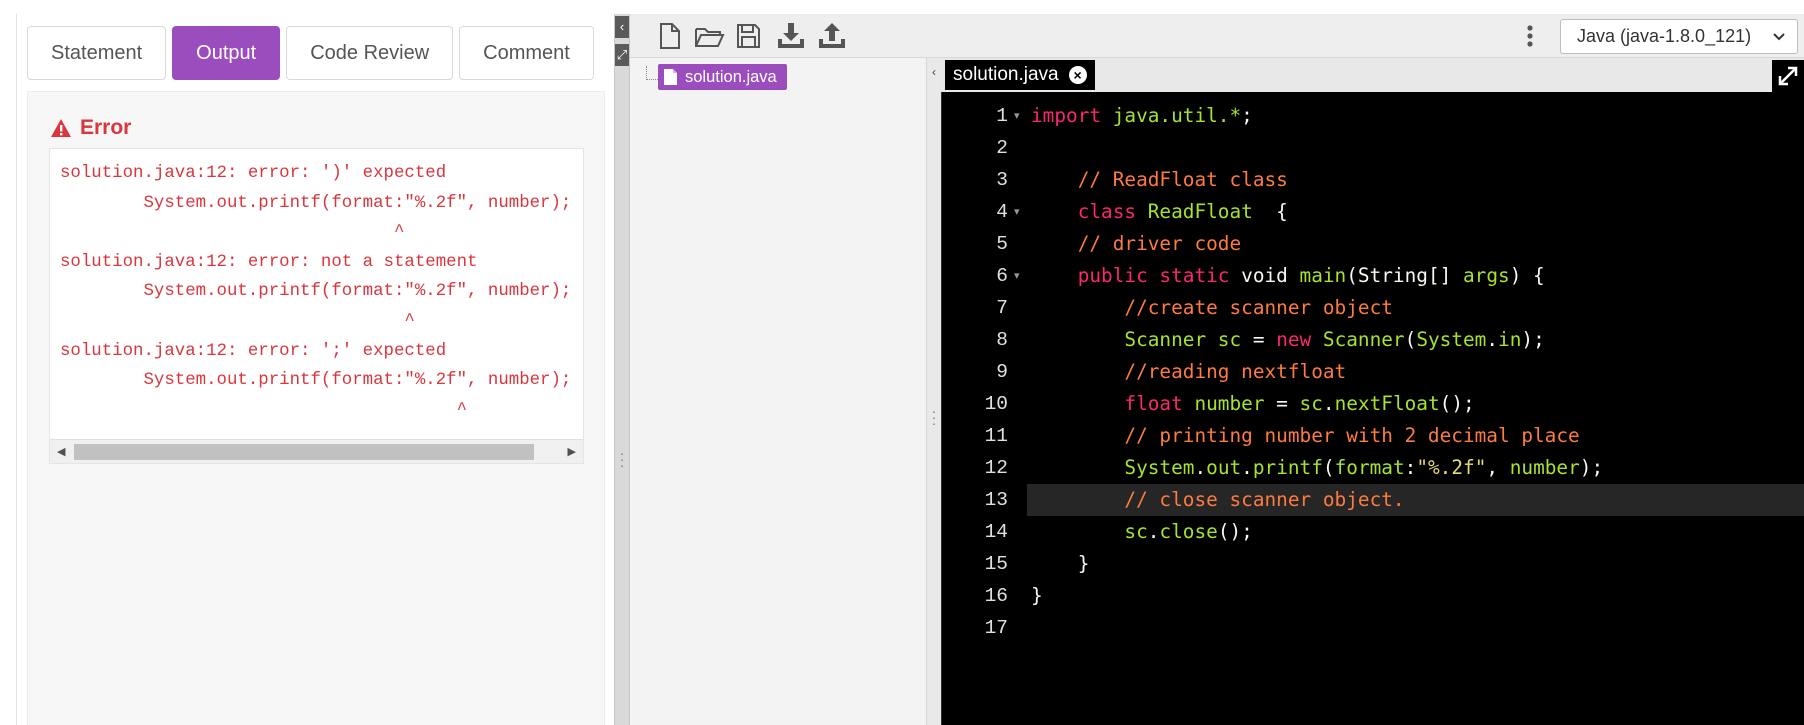 The image size is (1804, 725). I want to click on scrollbar-thumb, so click(304, 452).